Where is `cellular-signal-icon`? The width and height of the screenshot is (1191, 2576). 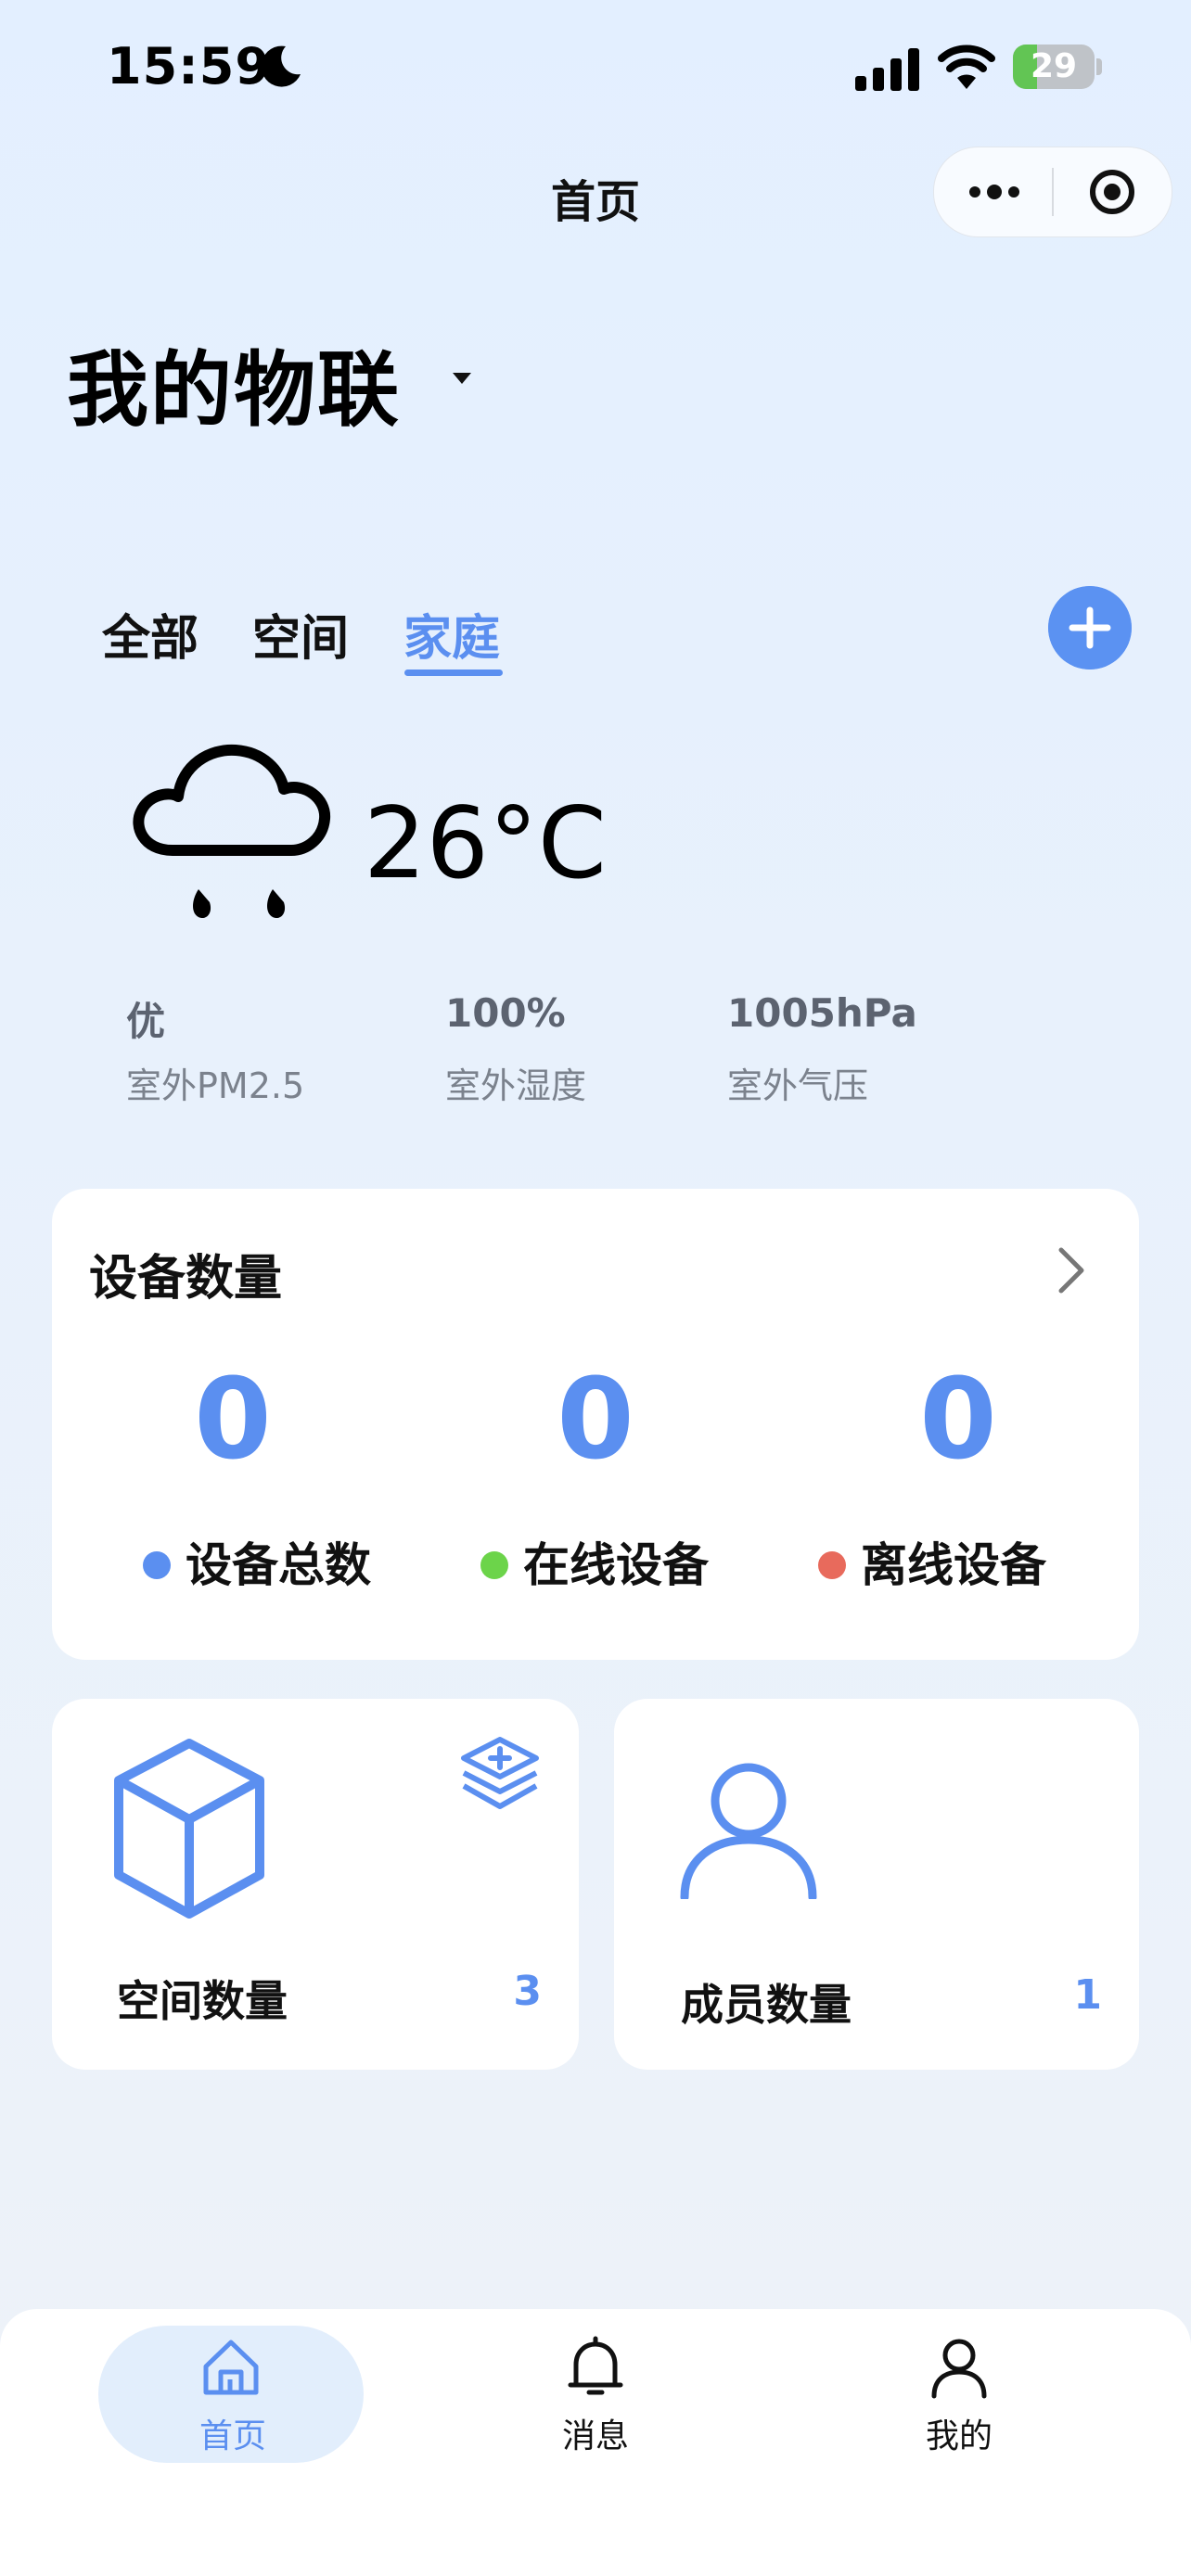 cellular-signal-icon is located at coordinates (887, 69).